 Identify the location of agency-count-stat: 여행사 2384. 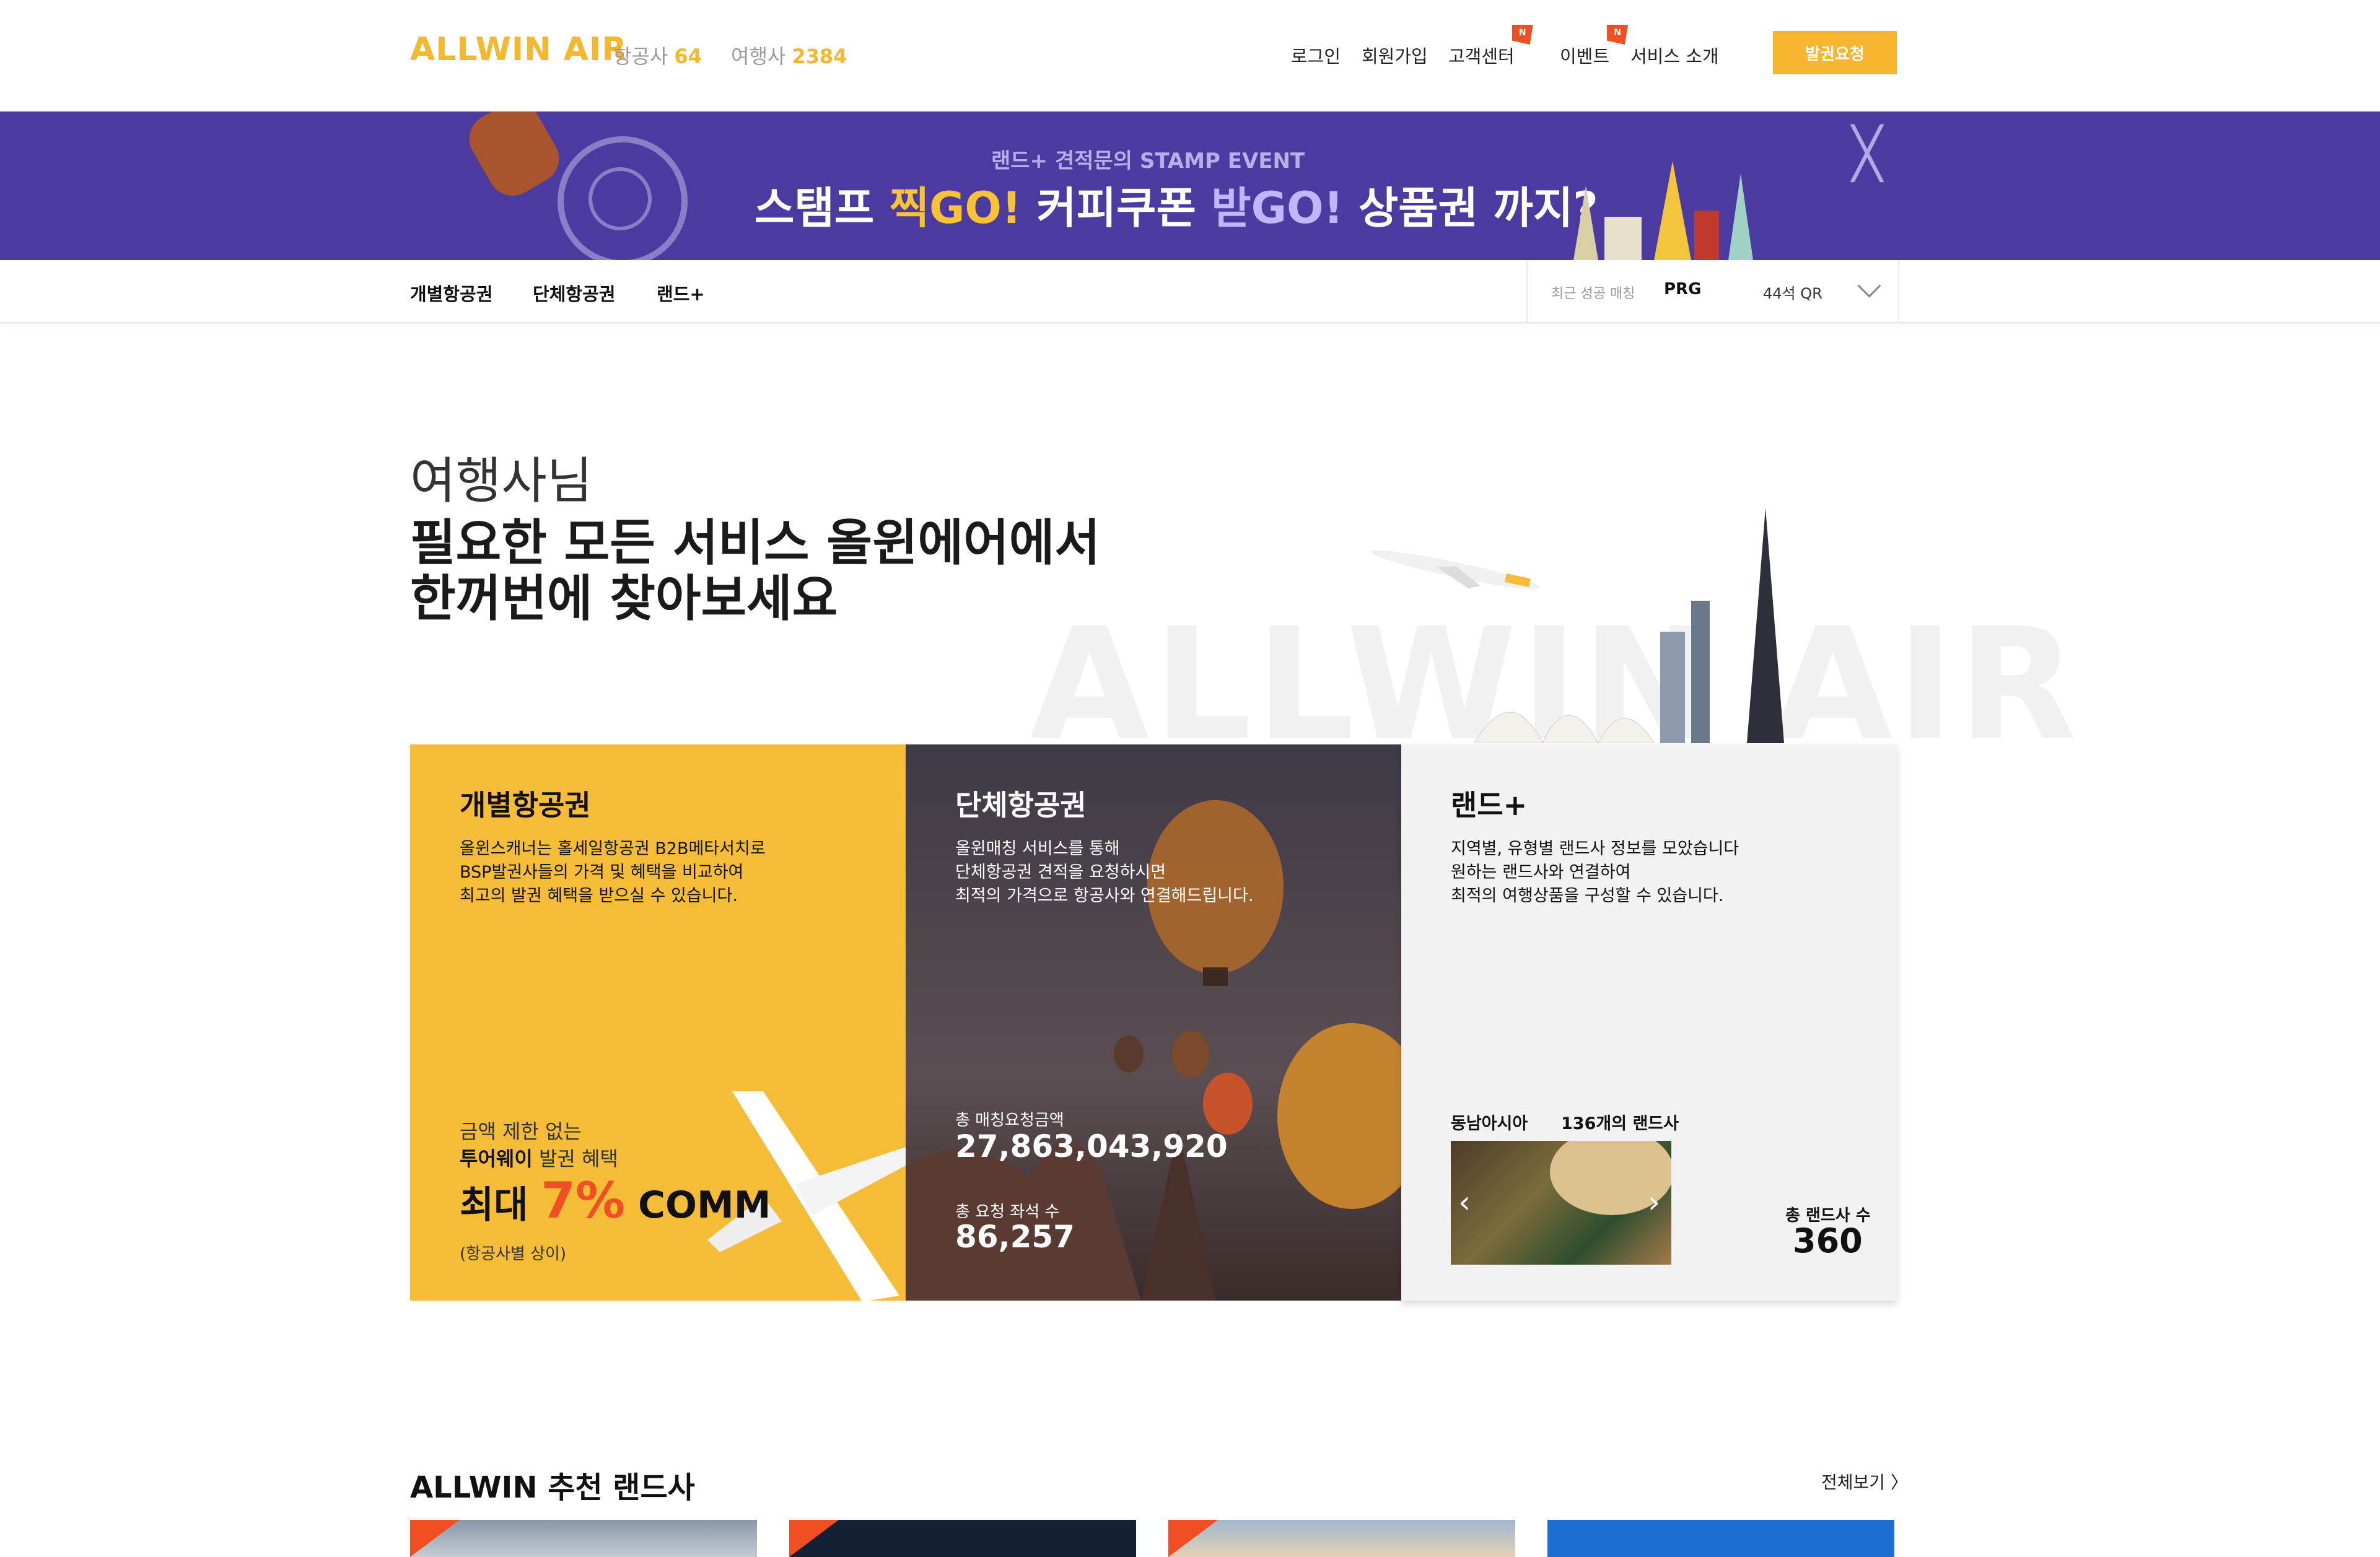
(789, 55).